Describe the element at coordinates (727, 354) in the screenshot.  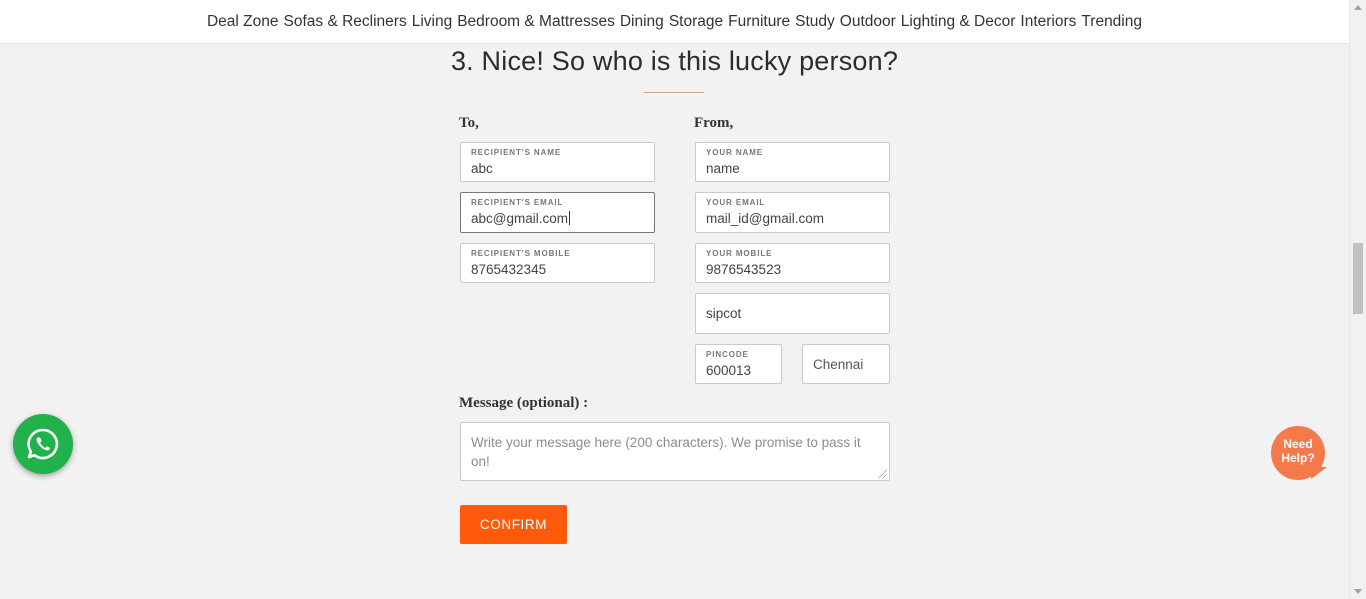
I see `pincode-label: PINCODE` at that location.